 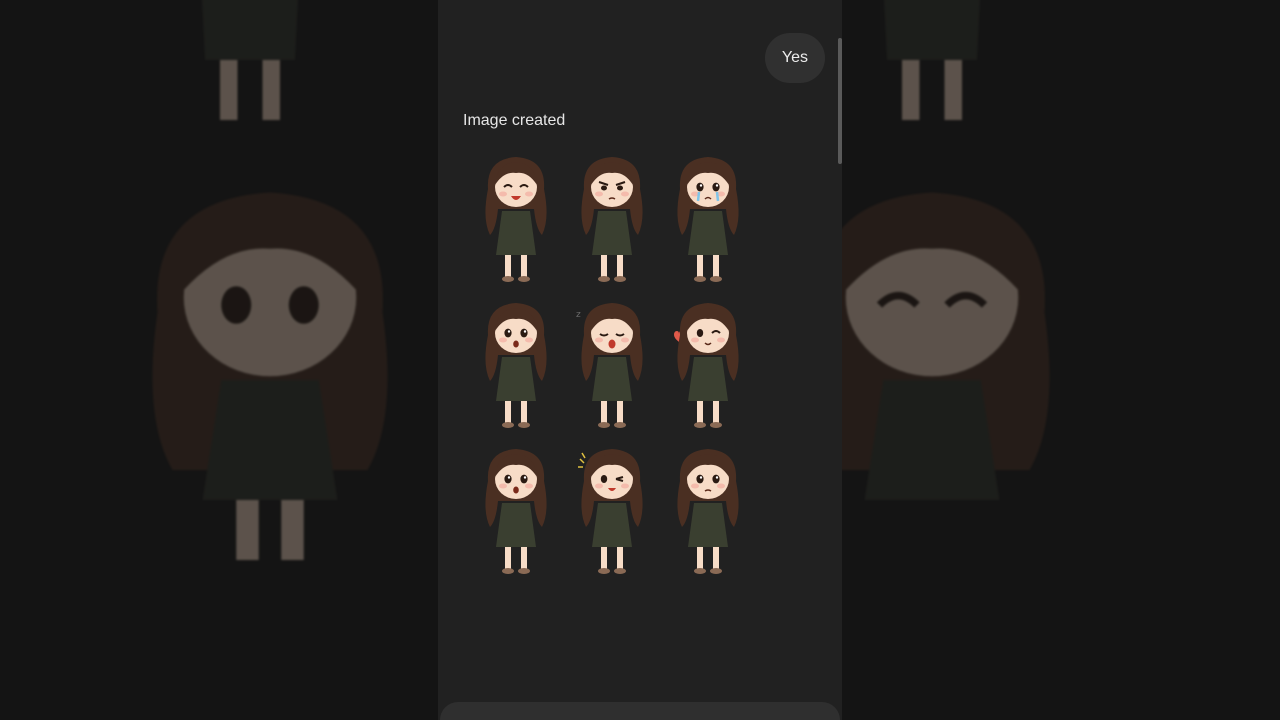 What do you see at coordinates (708, 511) in the screenshot?
I see `sticker-shy` at bounding box center [708, 511].